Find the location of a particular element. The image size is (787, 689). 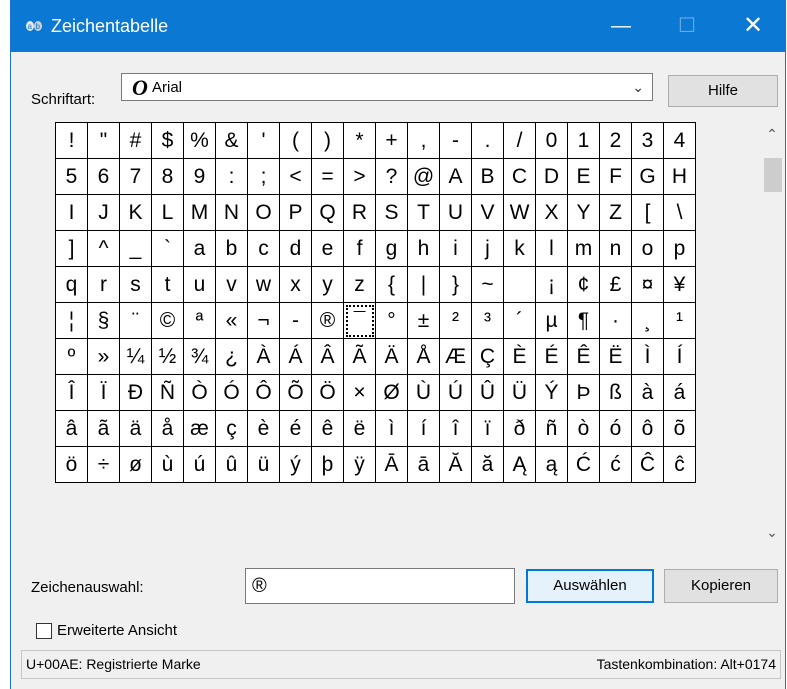

char-cell: ¢ is located at coordinates (583, 284).